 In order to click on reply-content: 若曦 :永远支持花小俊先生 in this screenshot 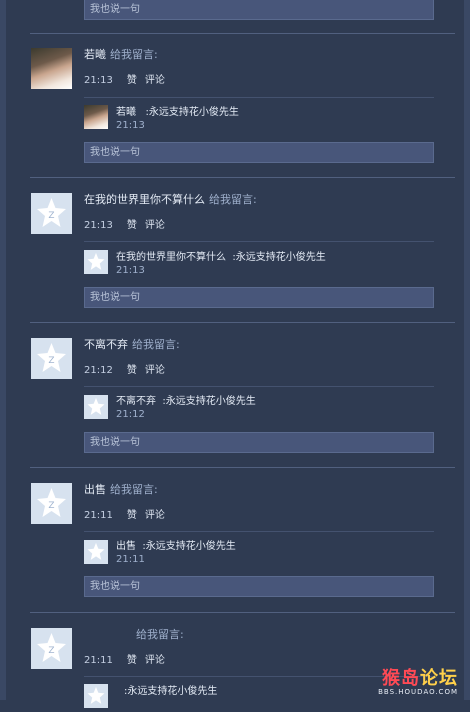, I will do `click(177, 112)`.